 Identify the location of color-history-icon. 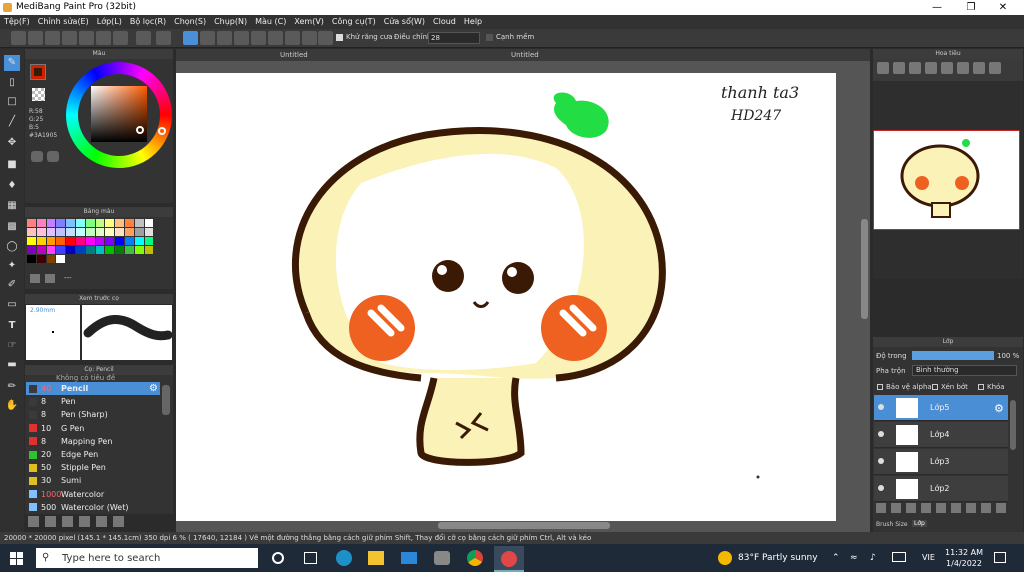
(53, 156).